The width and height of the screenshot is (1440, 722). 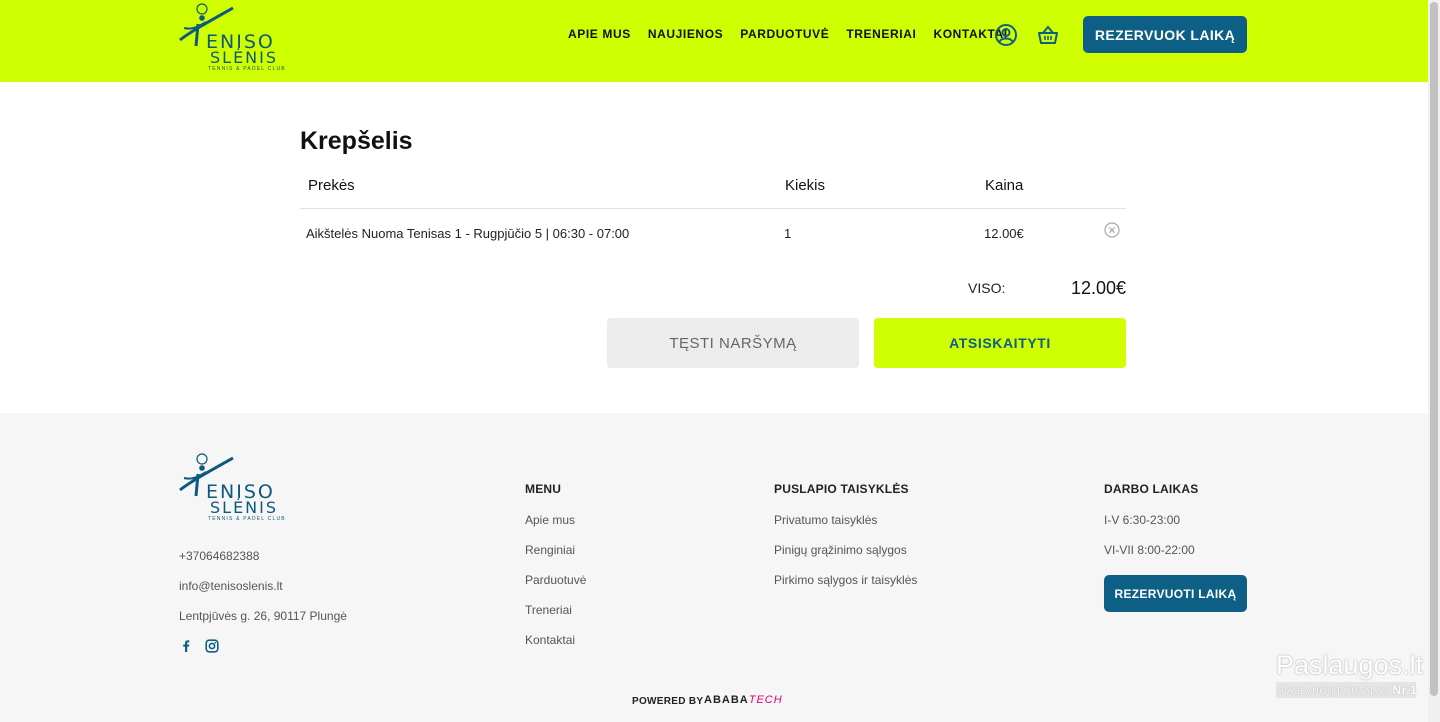 What do you see at coordinates (987, 288) in the screenshot?
I see `total-label: VISO:` at bounding box center [987, 288].